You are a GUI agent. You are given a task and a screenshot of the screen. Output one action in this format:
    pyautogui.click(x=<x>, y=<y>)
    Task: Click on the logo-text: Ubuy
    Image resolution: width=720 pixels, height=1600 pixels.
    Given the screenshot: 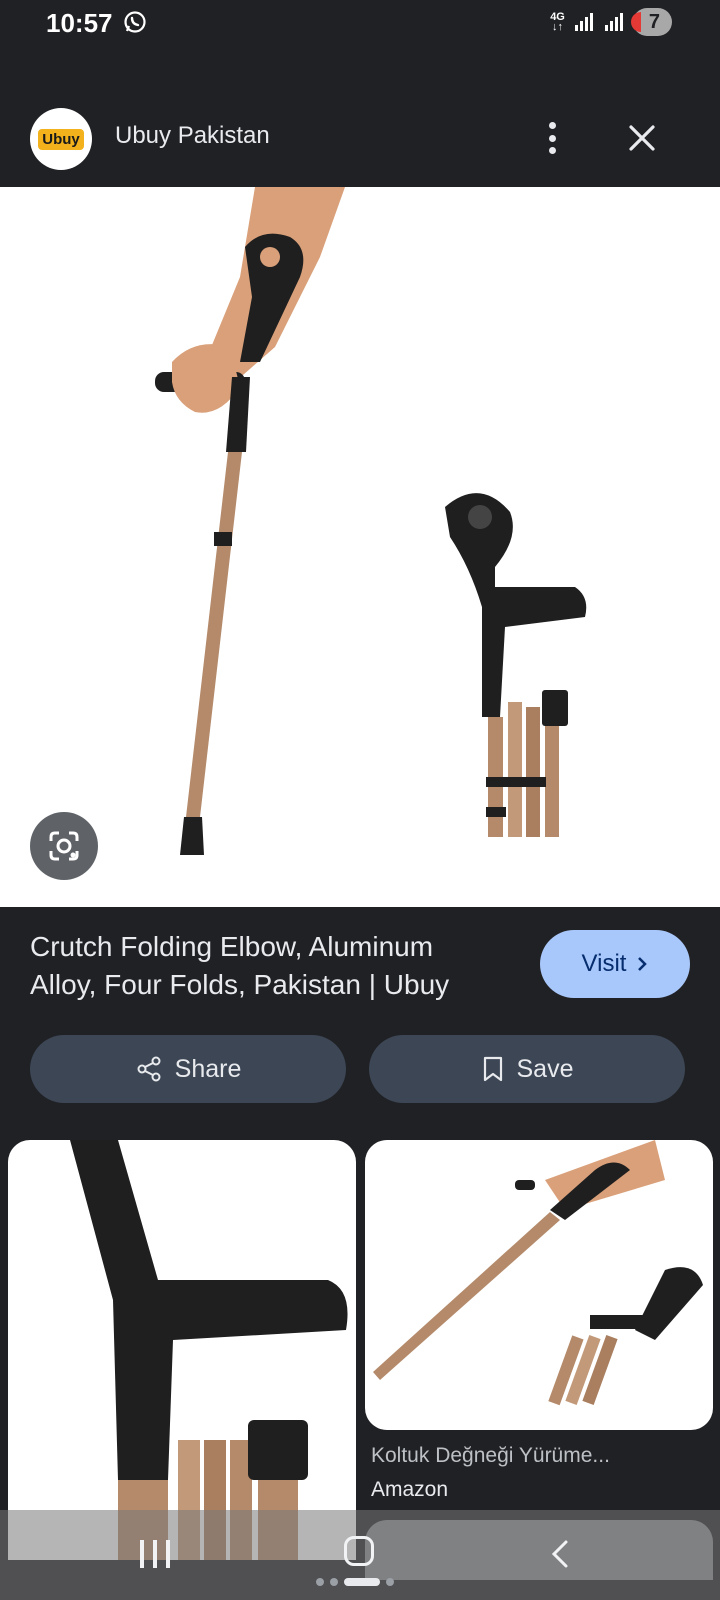 What is the action you would take?
    pyautogui.click(x=61, y=139)
    